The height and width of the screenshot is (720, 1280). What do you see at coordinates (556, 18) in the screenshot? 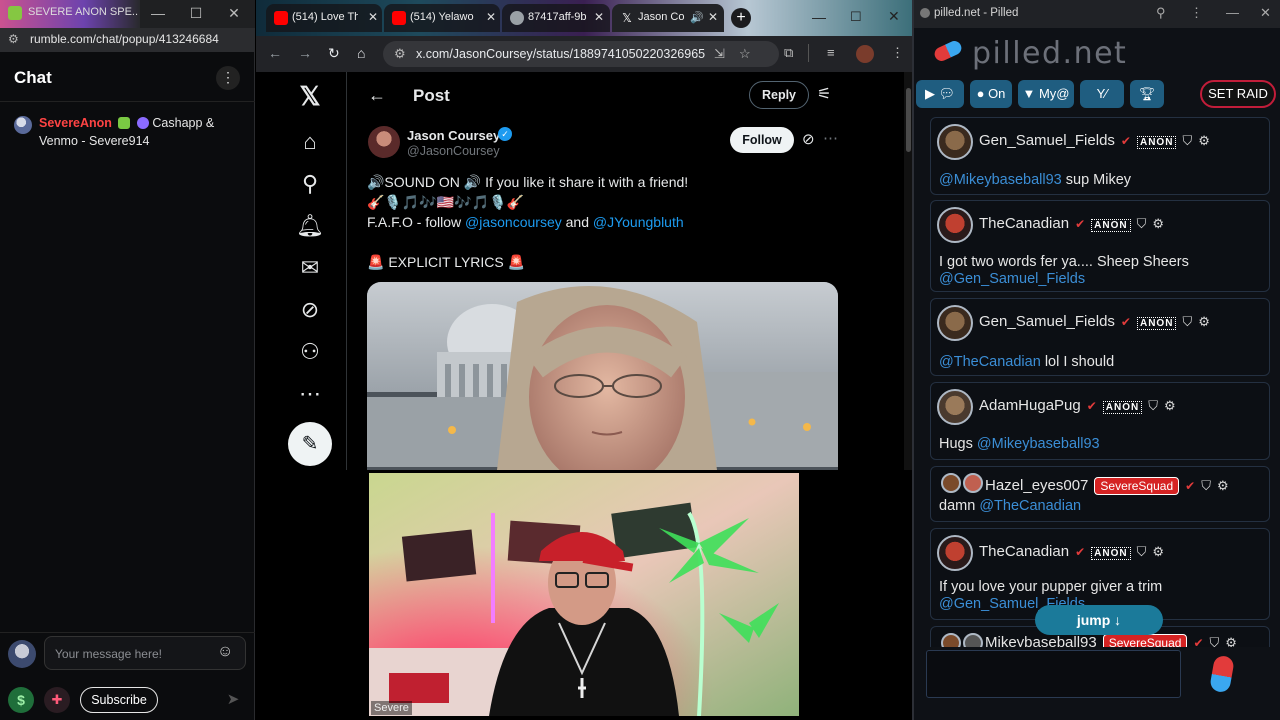
I see `browser-tab: 87417aff-9b ✕` at bounding box center [556, 18].